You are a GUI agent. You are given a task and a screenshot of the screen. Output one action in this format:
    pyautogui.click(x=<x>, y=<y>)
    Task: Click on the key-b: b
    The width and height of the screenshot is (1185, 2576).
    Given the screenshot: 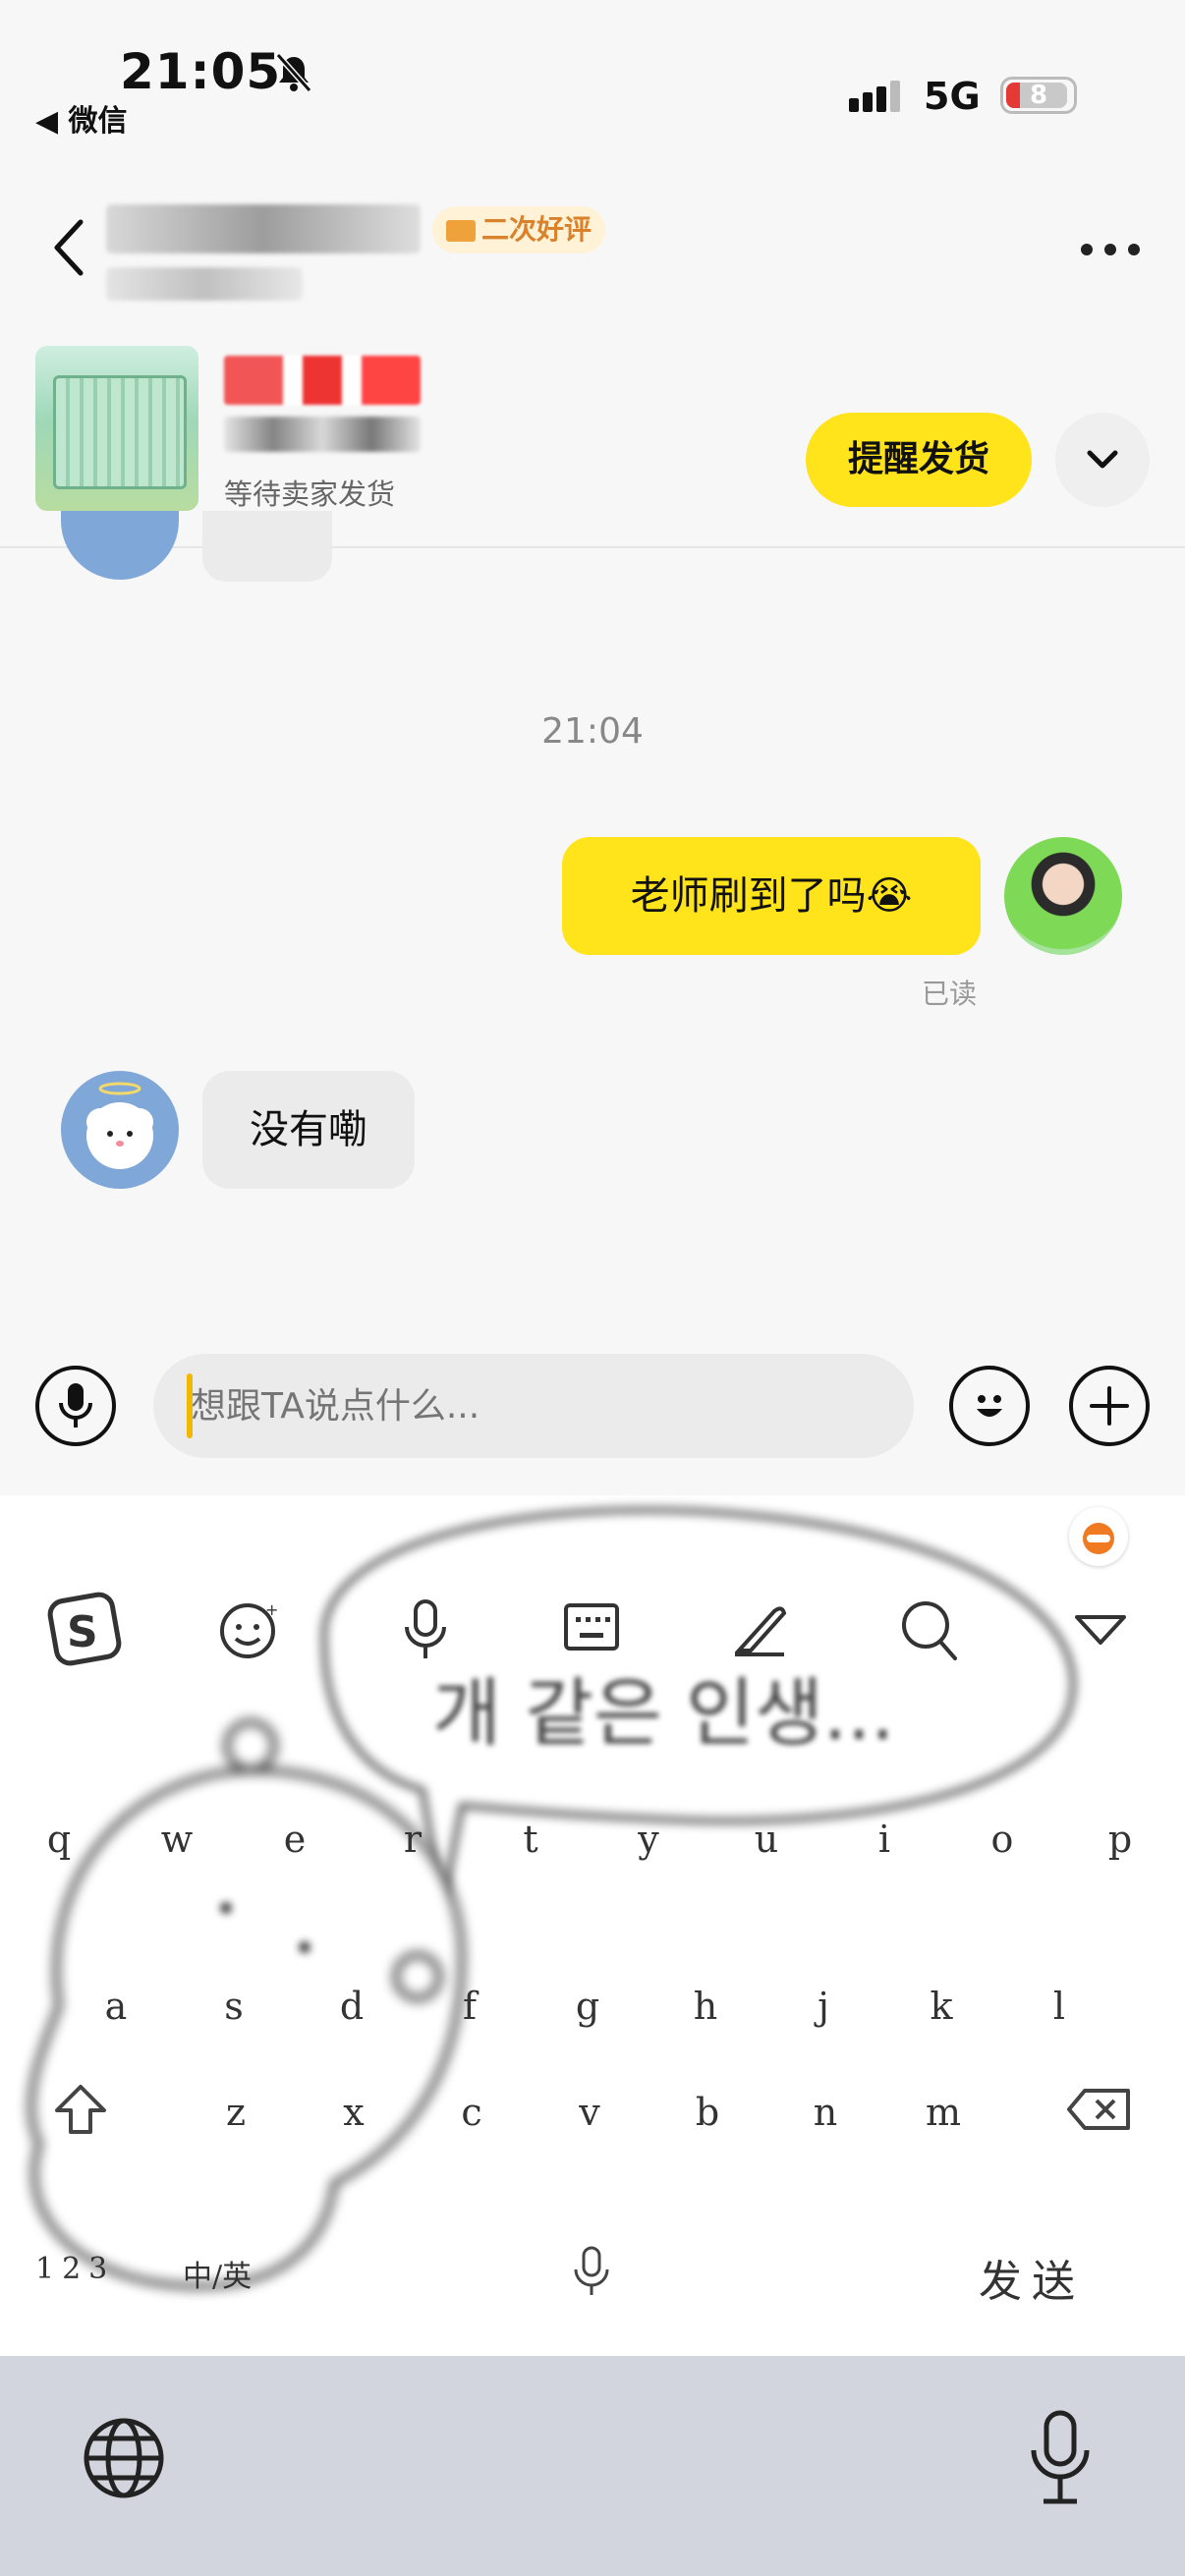 What is the action you would take?
    pyautogui.click(x=708, y=2112)
    